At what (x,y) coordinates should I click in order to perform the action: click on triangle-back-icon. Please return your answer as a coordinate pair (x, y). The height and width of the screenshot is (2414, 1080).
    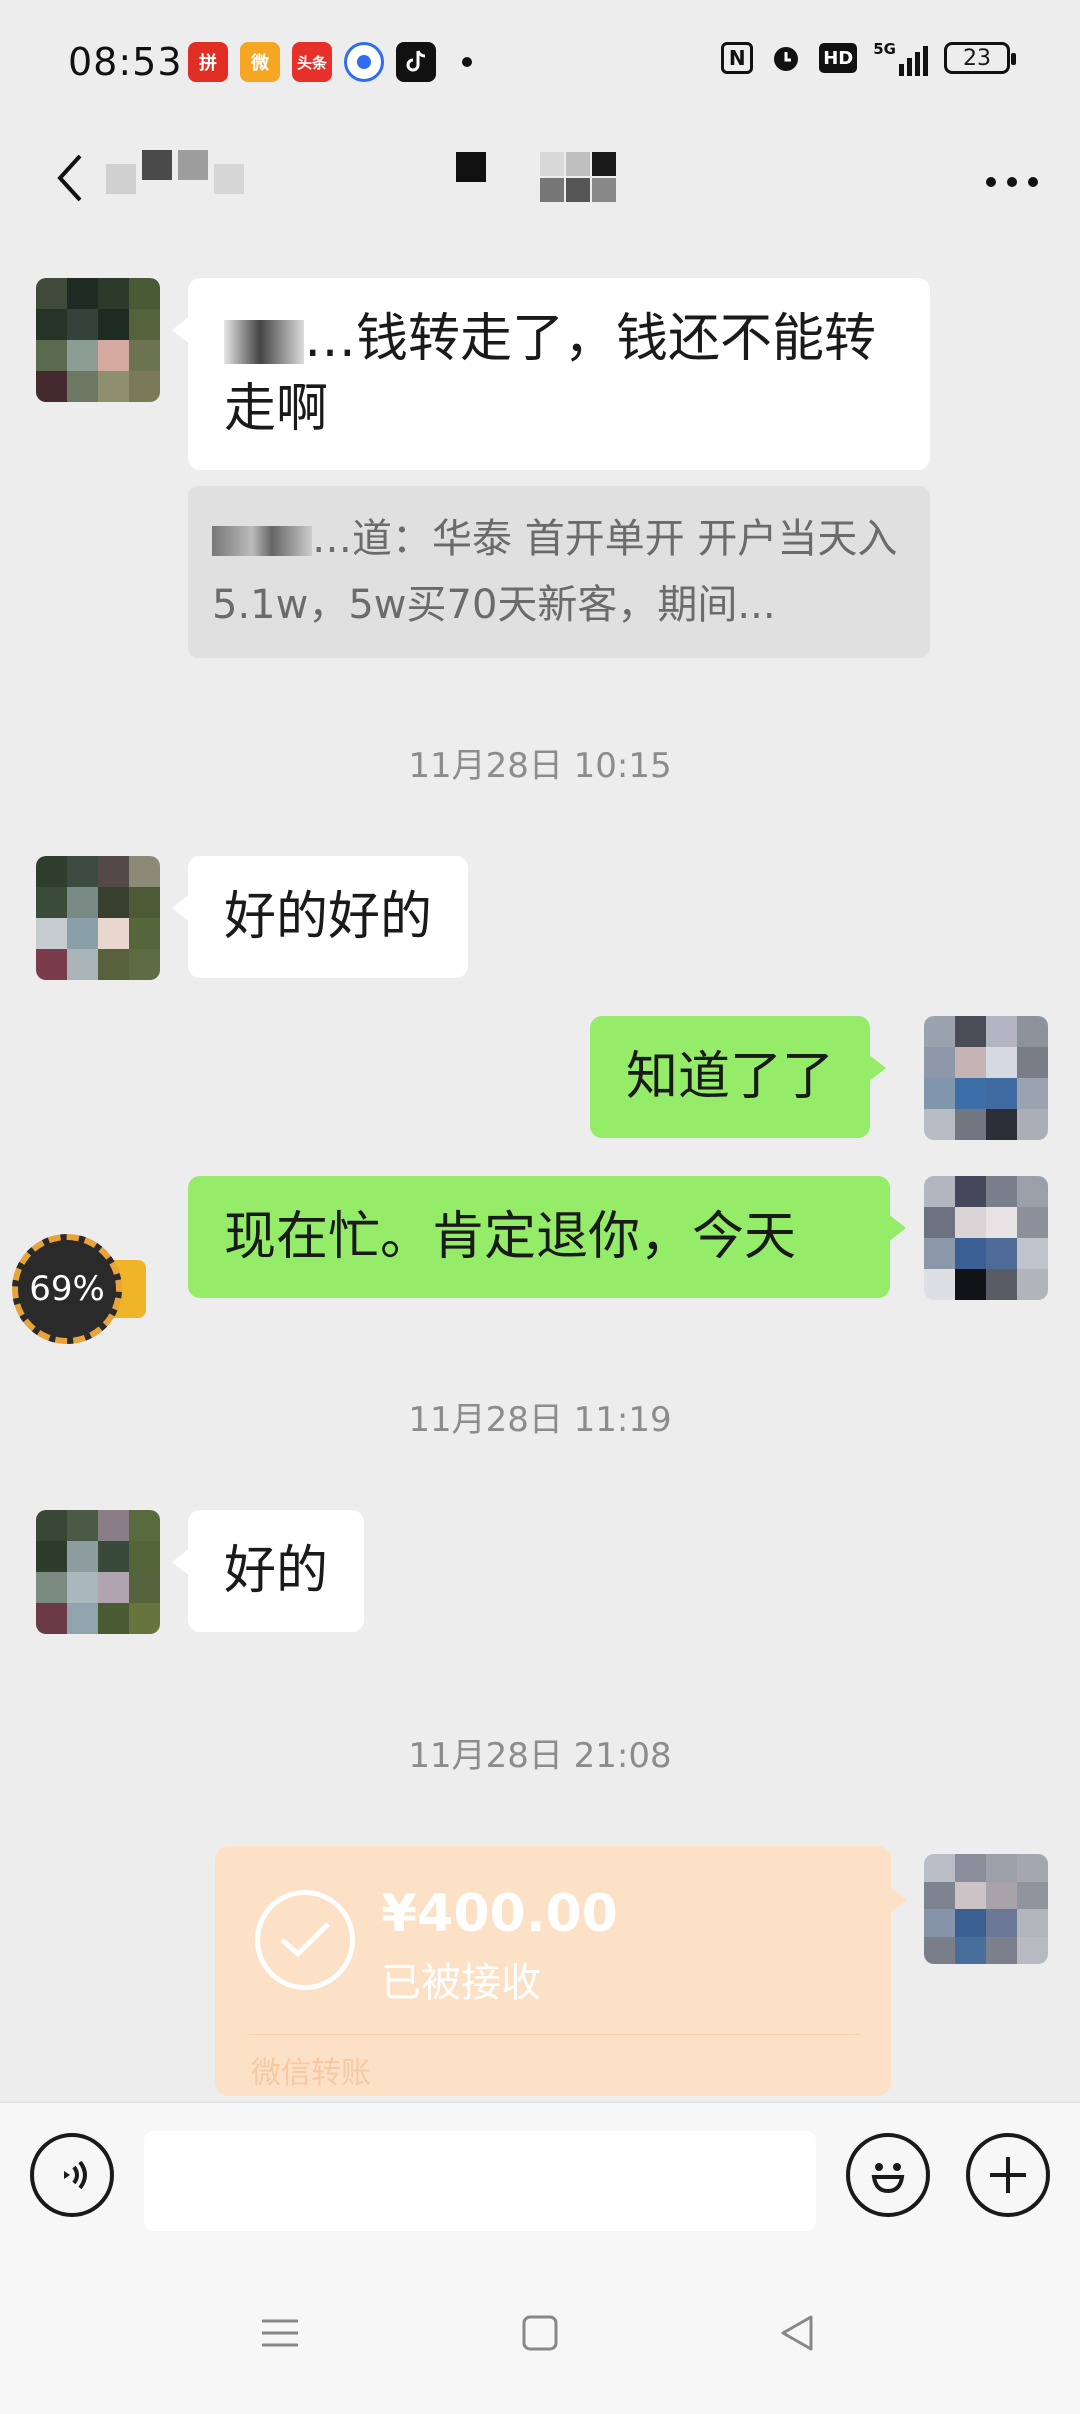
    Looking at the image, I should click on (797, 2333).